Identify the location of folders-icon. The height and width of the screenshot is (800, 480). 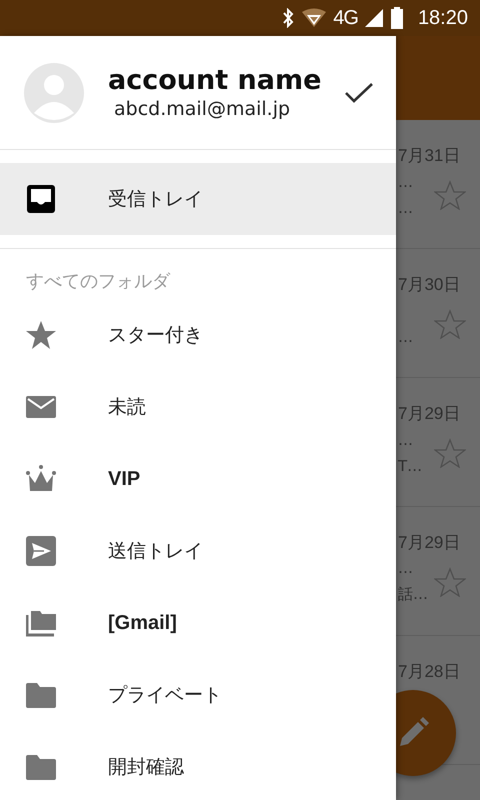
(41, 623).